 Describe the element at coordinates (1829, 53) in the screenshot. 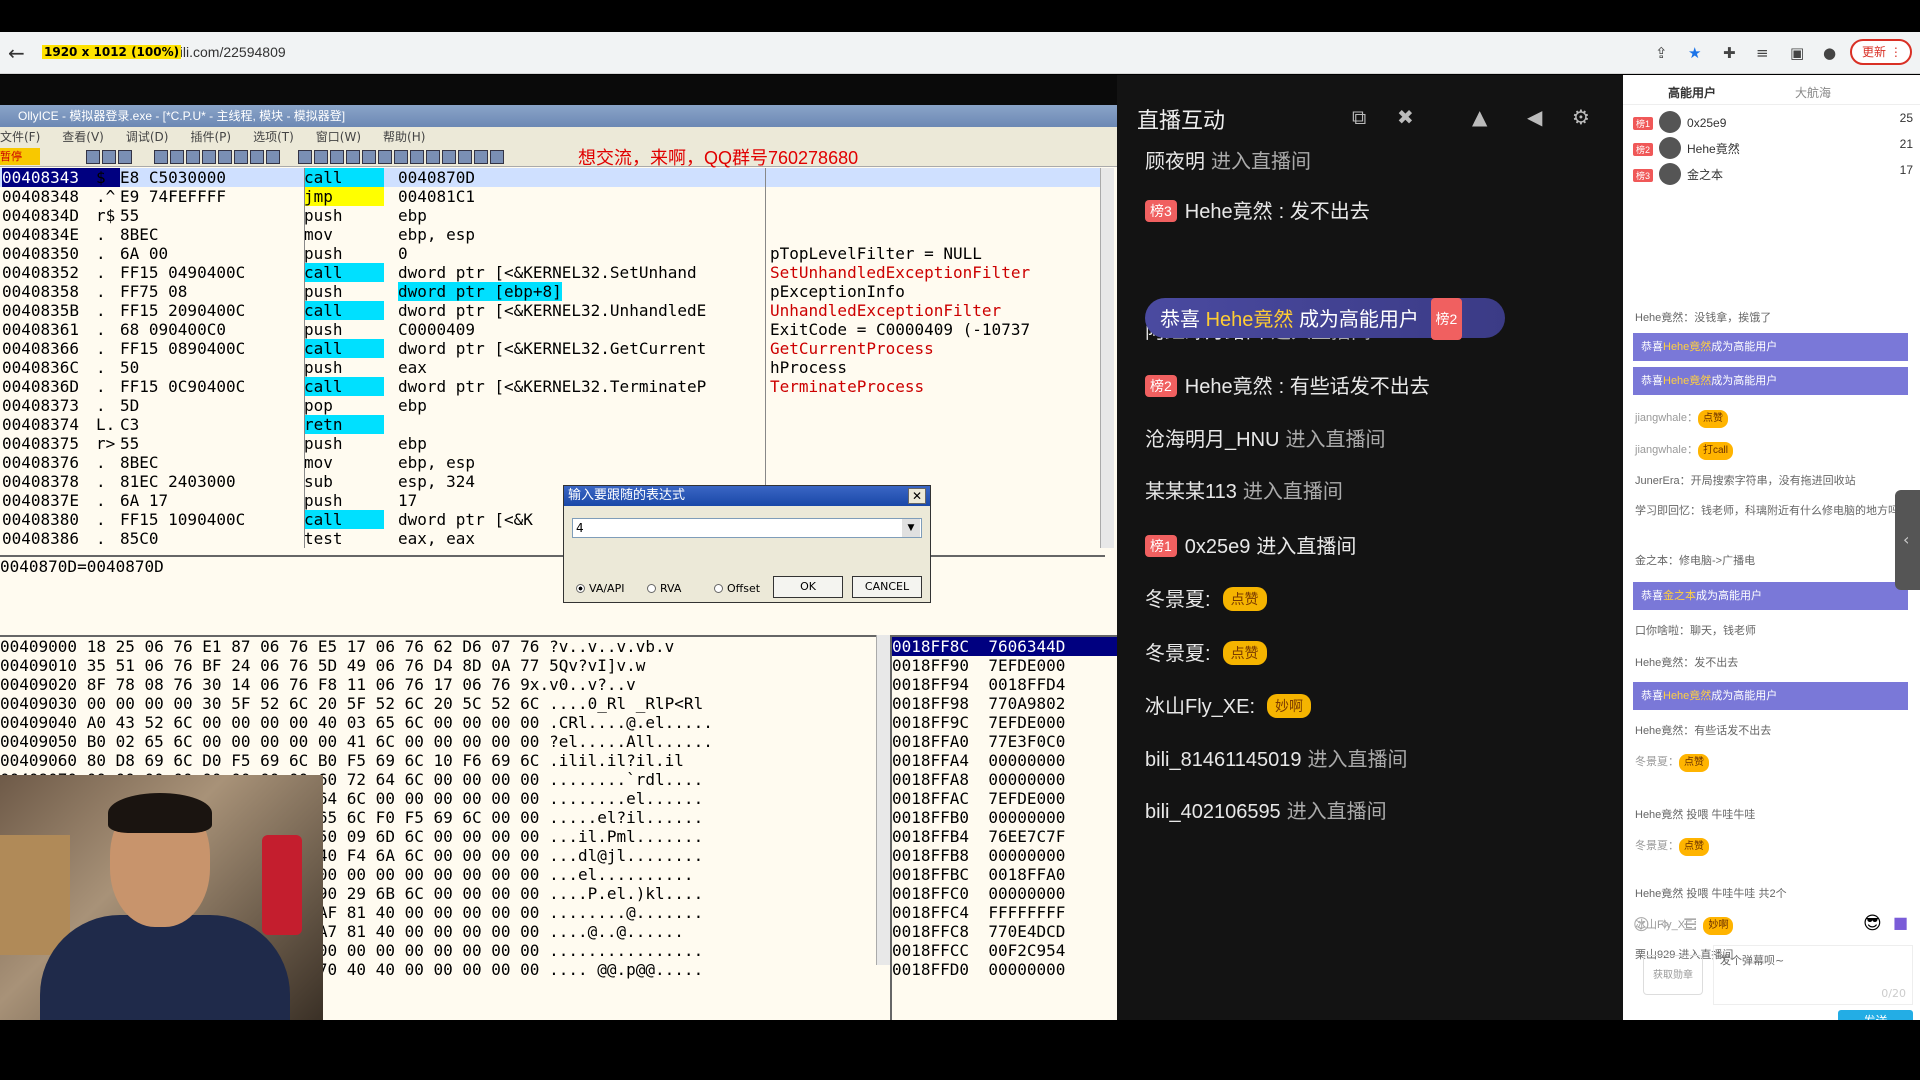

I see `profile-icon: ●` at that location.